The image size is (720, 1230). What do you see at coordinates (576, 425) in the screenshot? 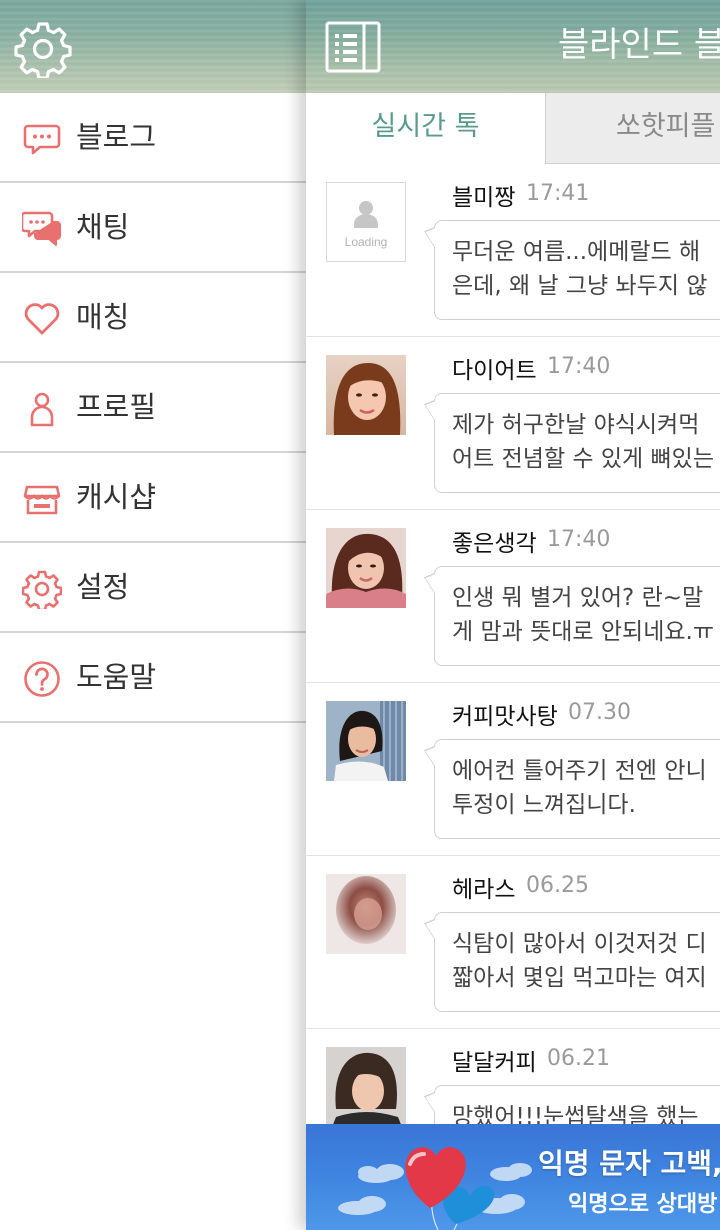
I see `message-line: 제가 허구한날 야식시켜먹` at bounding box center [576, 425].